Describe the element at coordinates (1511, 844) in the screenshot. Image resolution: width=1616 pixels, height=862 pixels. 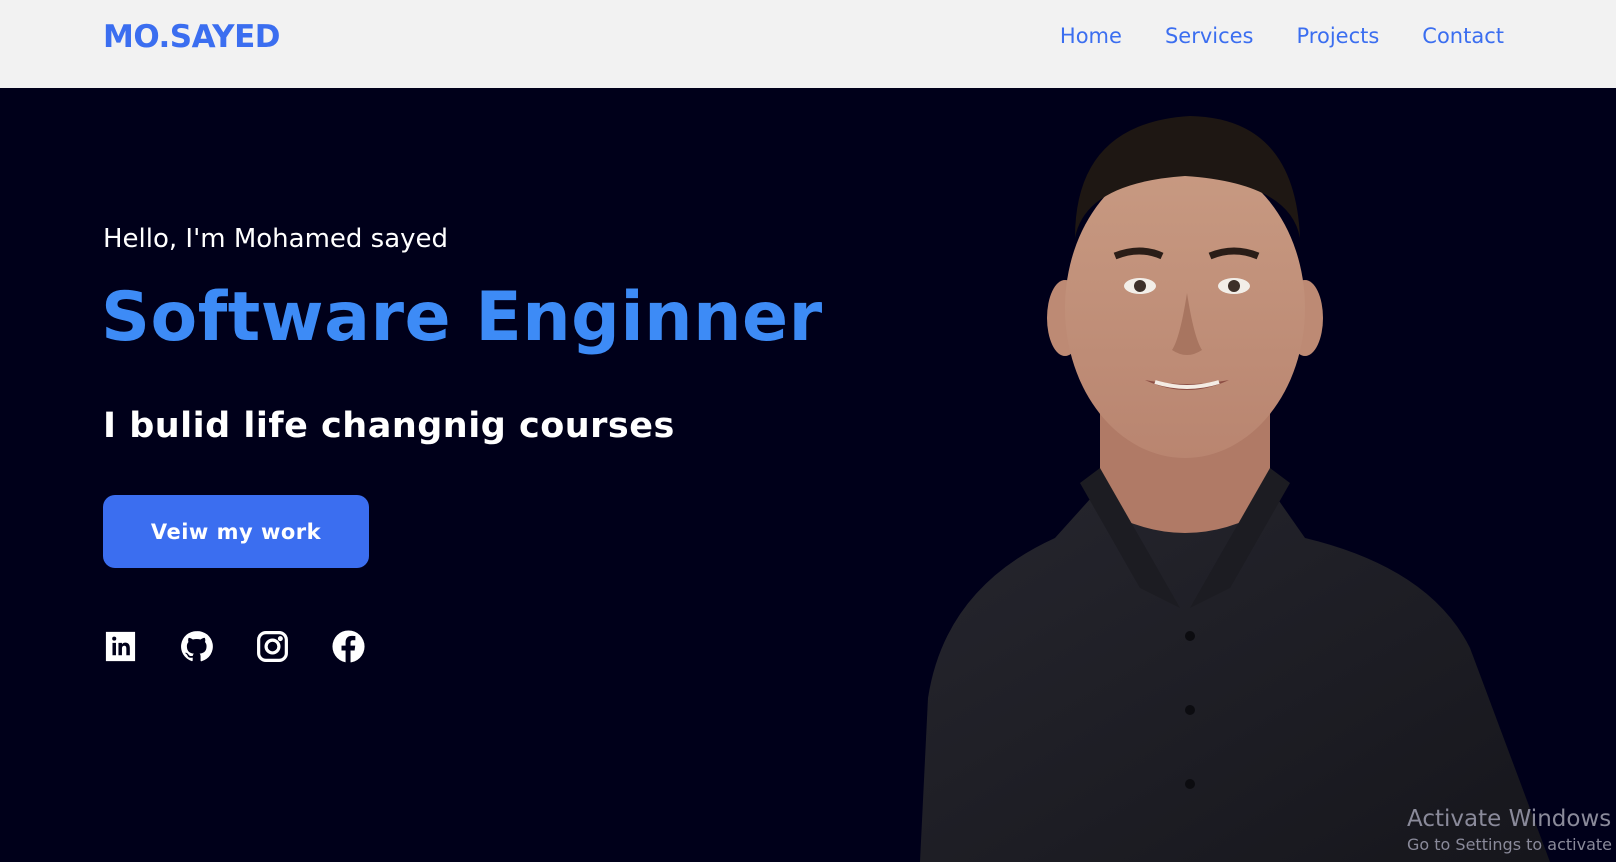
I see `watermark-subtitle: Go to Settings to activate Windows.` at that location.